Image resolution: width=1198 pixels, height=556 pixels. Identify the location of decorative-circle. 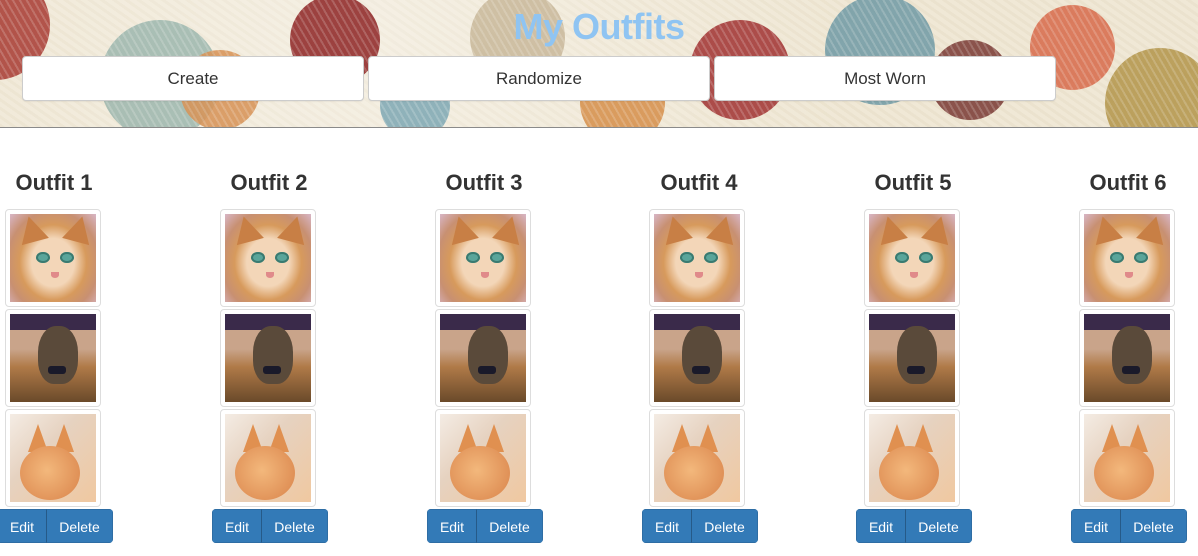
(1151, 87).